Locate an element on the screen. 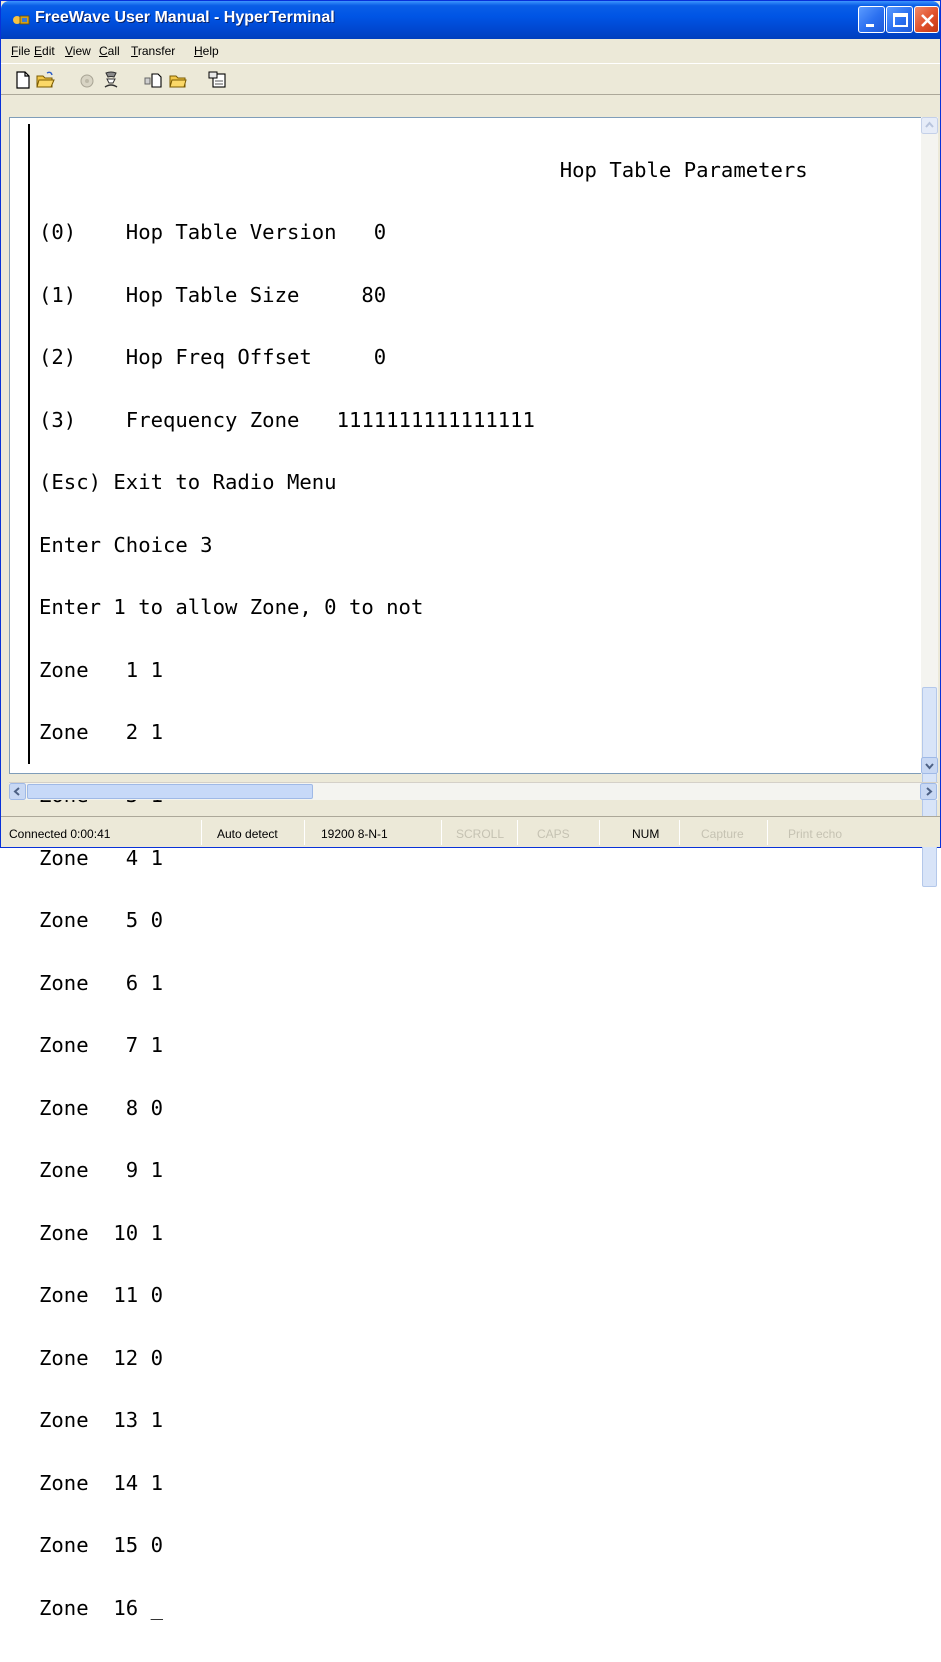 The height and width of the screenshot is (1662, 941). receive-icon is located at coordinates (177, 80).